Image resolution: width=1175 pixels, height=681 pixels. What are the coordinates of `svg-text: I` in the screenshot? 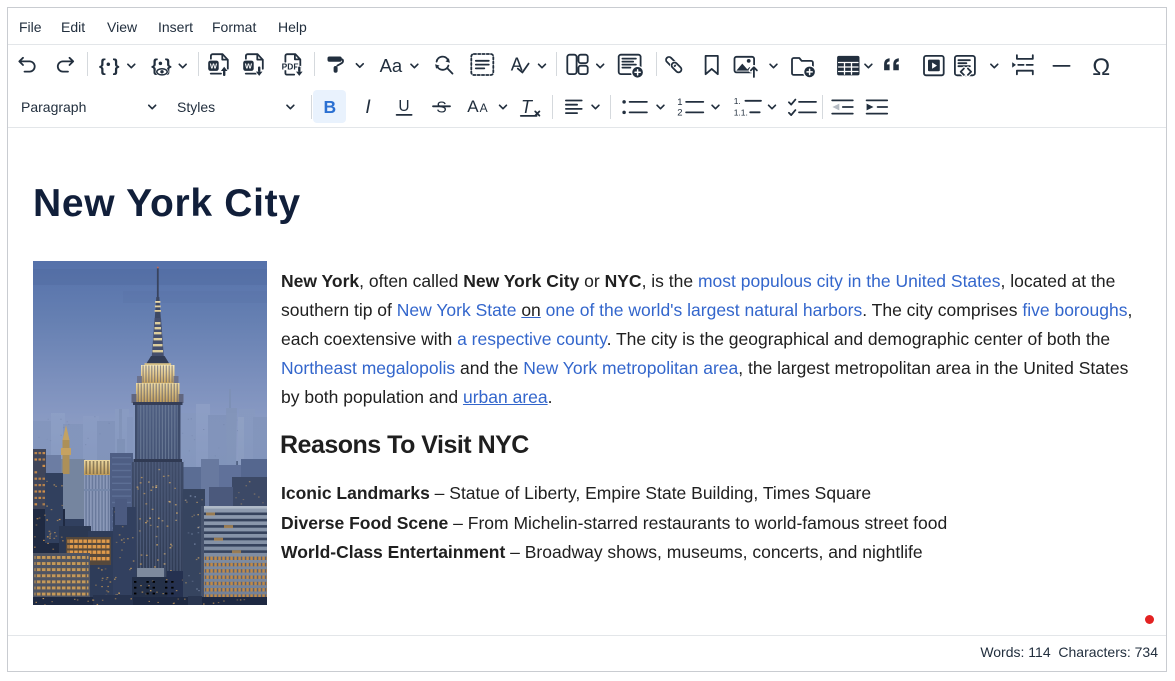 It's located at (368, 107).